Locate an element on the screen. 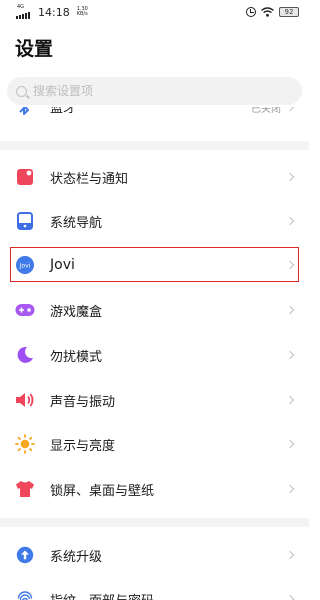  signal-icon is located at coordinates (23, 15).